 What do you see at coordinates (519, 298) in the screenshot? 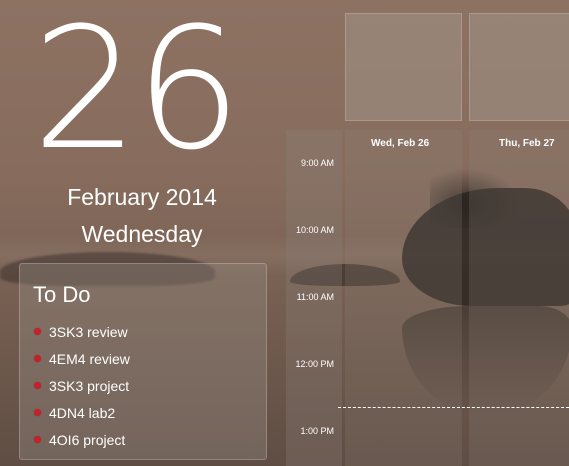
I see `day-column-thu` at bounding box center [519, 298].